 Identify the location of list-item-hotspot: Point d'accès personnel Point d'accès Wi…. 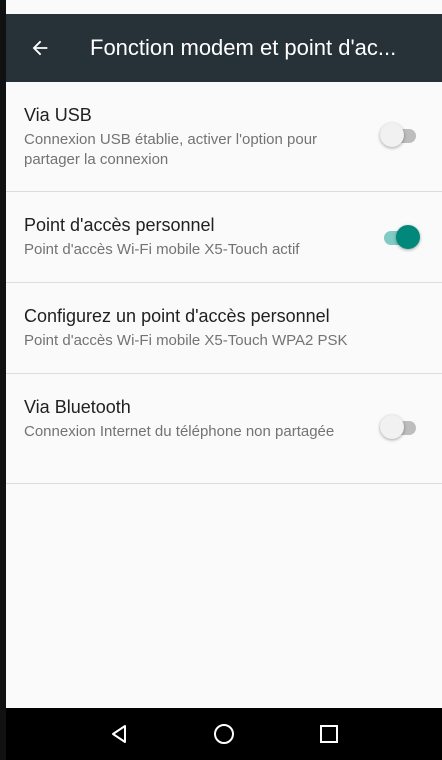
(224, 237).